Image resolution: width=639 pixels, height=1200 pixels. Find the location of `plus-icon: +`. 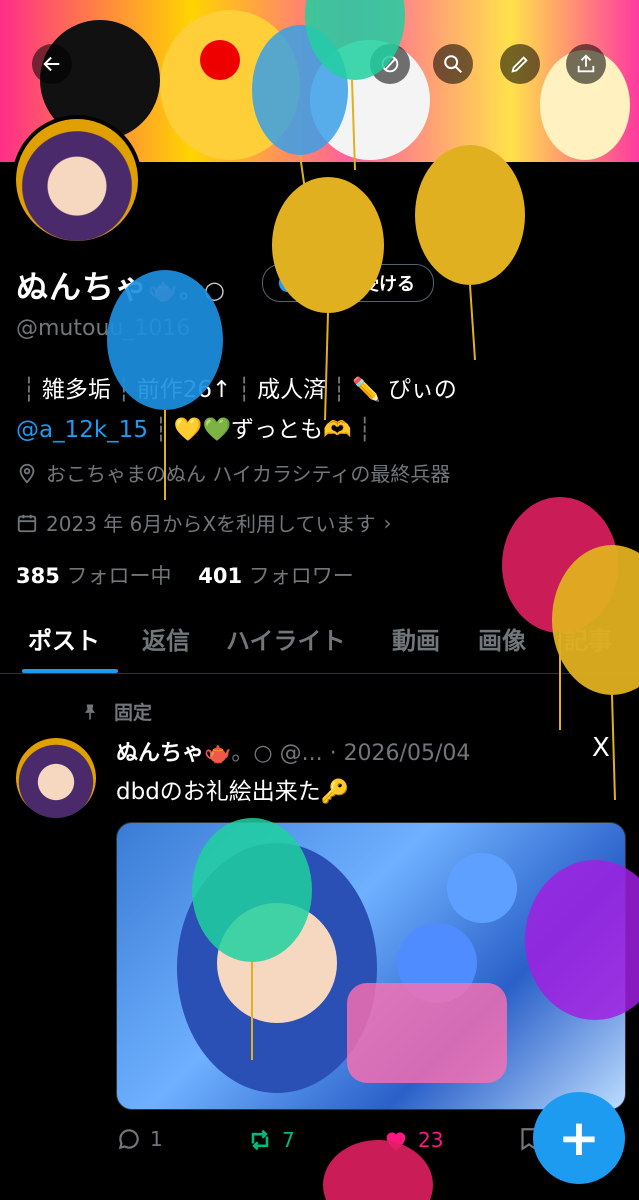

plus-icon: + is located at coordinates (579, 1138).